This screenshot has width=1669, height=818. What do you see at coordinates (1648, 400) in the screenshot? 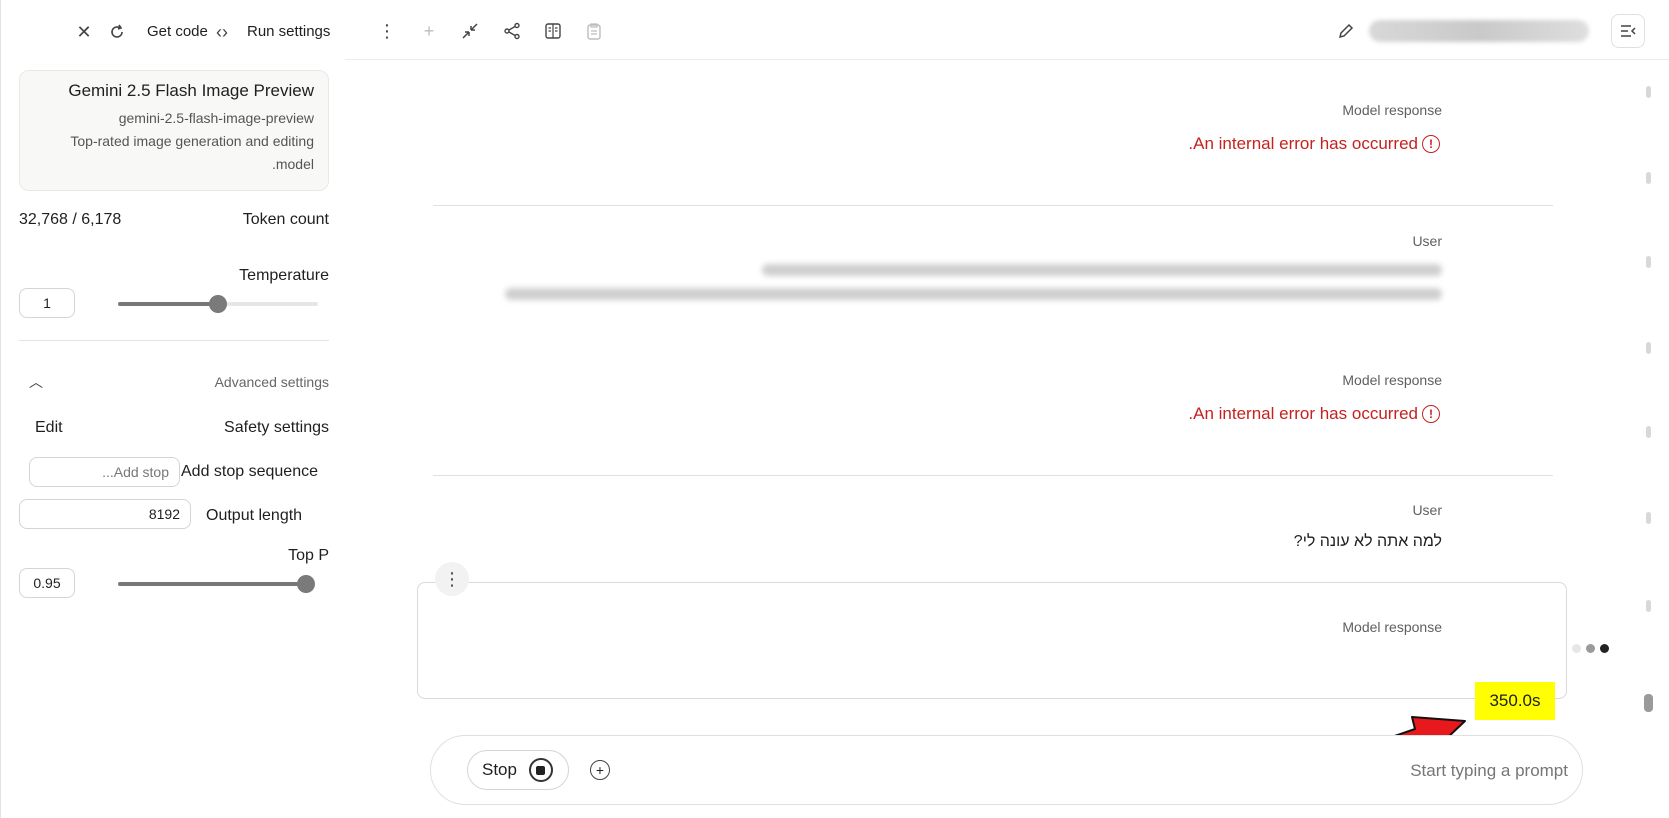
I see `conversation-scroll-track` at bounding box center [1648, 400].